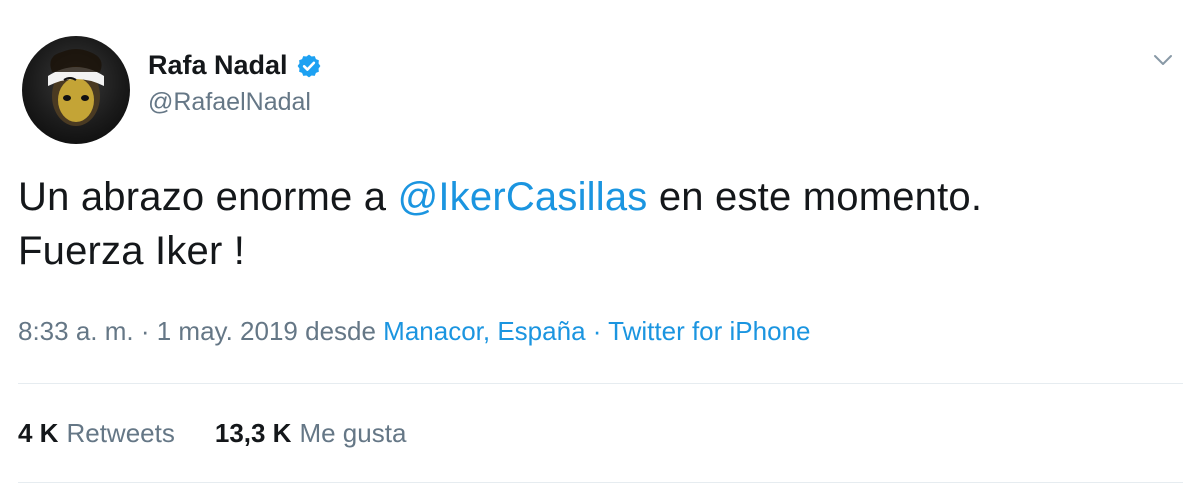 The height and width of the screenshot is (484, 1200). I want to click on tweet-text-part: en este momento., so click(815, 197).